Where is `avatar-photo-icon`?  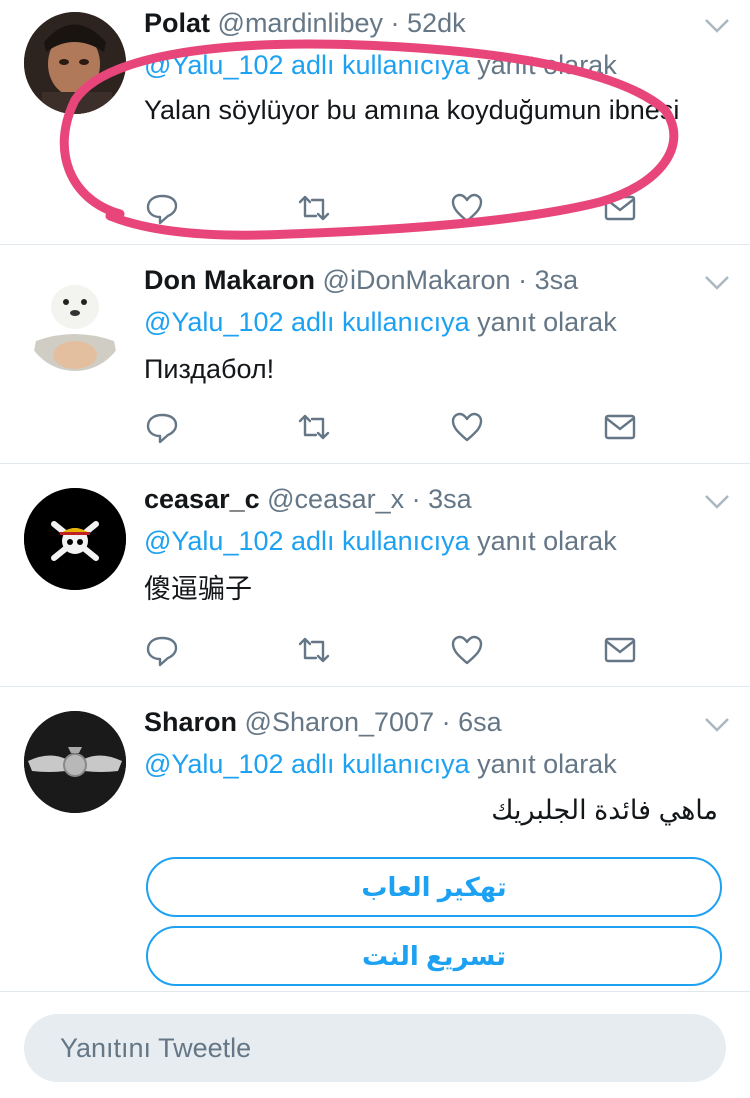 avatar-photo-icon is located at coordinates (75, 63).